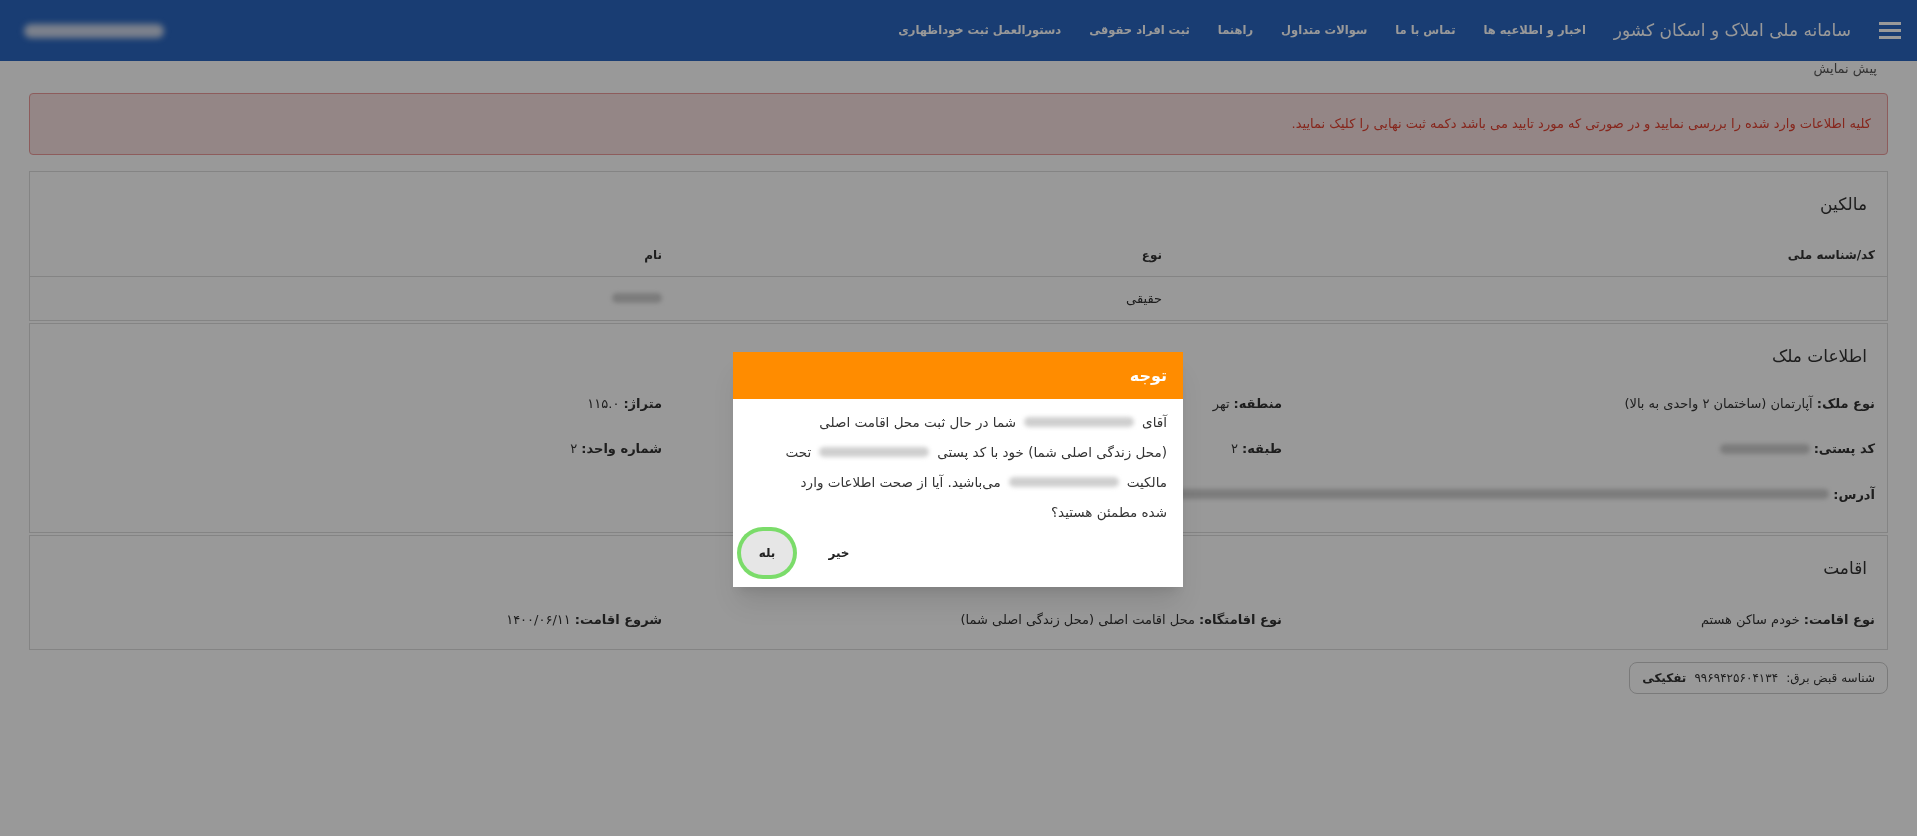  Describe the element at coordinates (1664, 678) in the screenshot. I see `bill-tag: تفکیکی` at that location.